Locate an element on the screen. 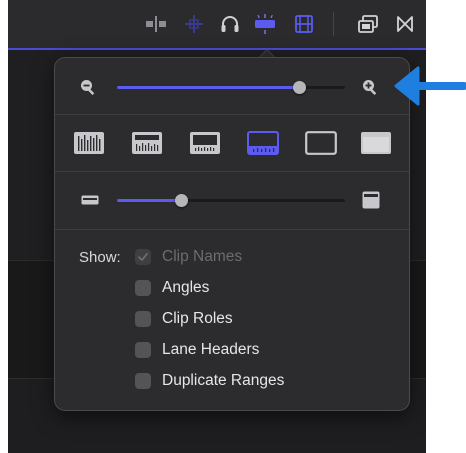 The image size is (466, 453). clip-names-label: Clip Names is located at coordinates (202, 256).